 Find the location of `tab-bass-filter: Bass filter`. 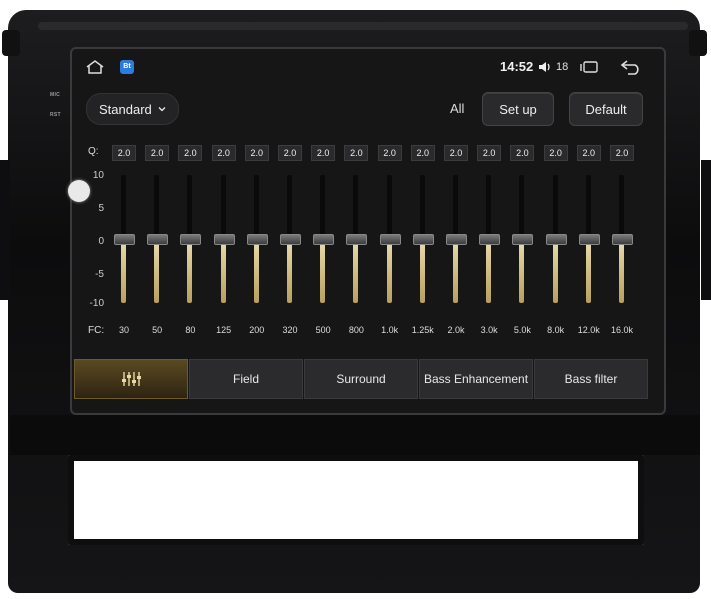

tab-bass-filter: Bass filter is located at coordinates (591, 379).